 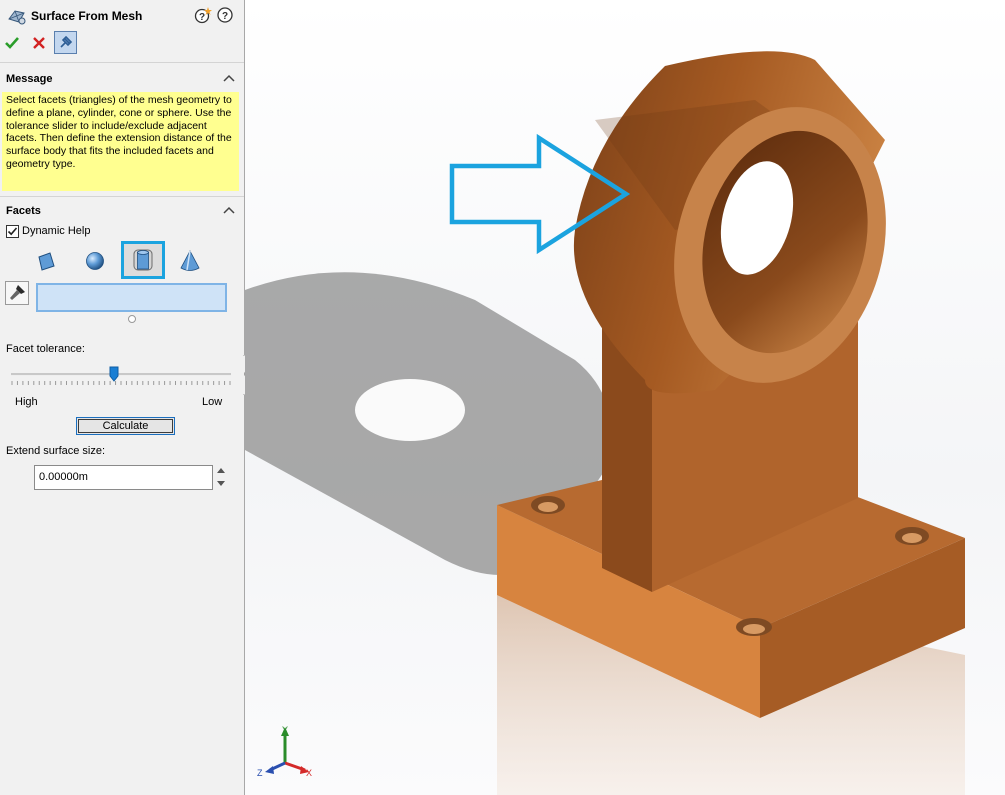 What do you see at coordinates (131, 297) in the screenshot?
I see `facet-selection-box` at bounding box center [131, 297].